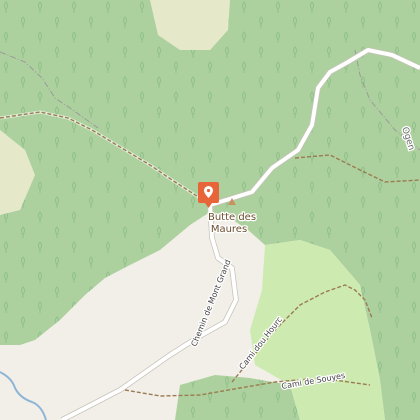 This screenshot has width=420, height=420. What do you see at coordinates (229, 229) in the screenshot?
I see `peak-label-line2: Maures` at bounding box center [229, 229].